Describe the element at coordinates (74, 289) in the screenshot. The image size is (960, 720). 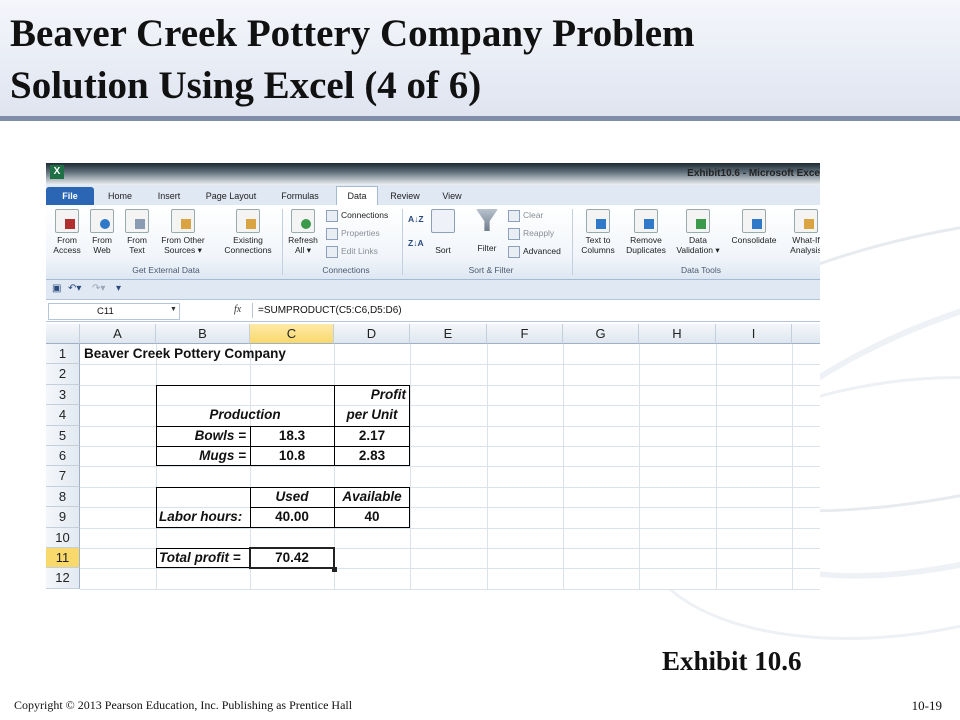
I see `undo-icon: ↶▾` at that location.